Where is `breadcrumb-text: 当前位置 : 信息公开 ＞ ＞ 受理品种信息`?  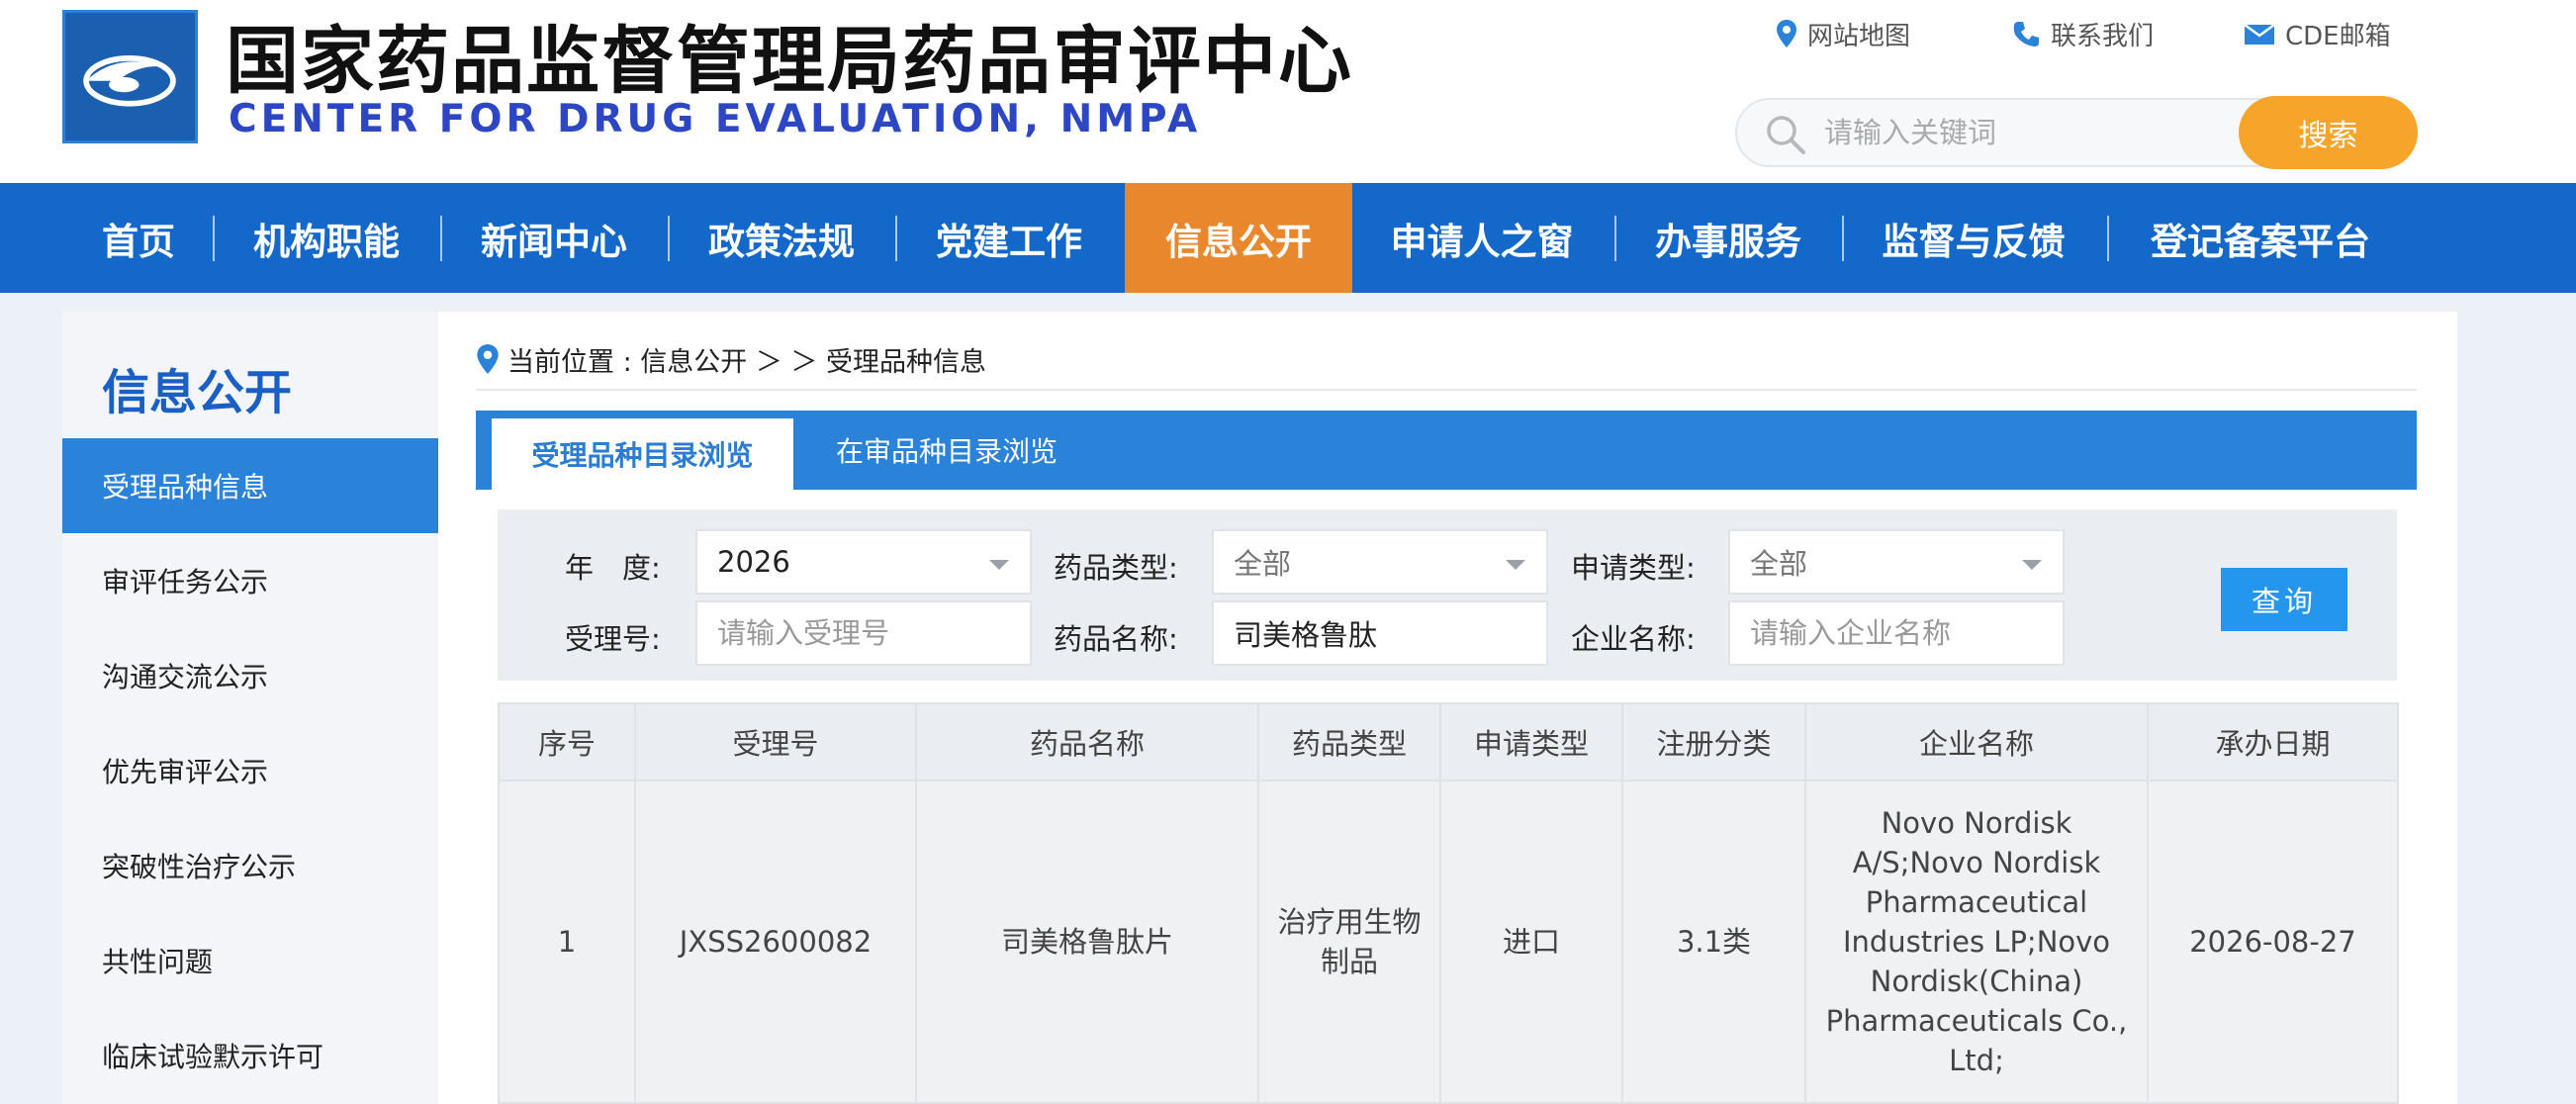 breadcrumb-text: 当前位置 : 信息公开 ＞ ＞ 受理品种信息 is located at coordinates (747, 362).